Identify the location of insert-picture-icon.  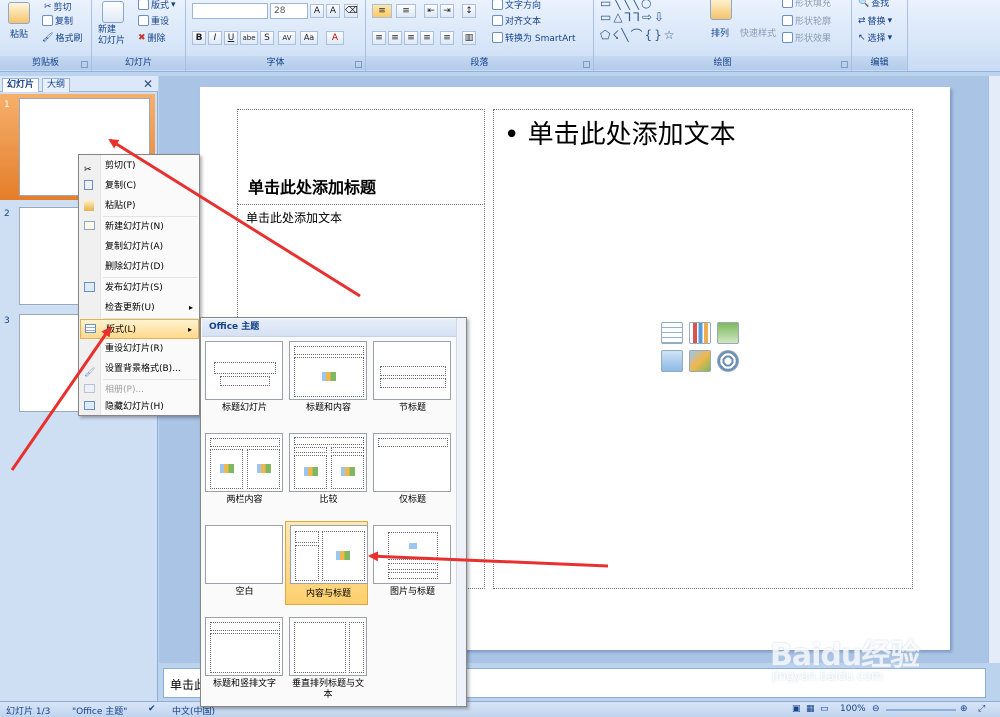
(672, 361).